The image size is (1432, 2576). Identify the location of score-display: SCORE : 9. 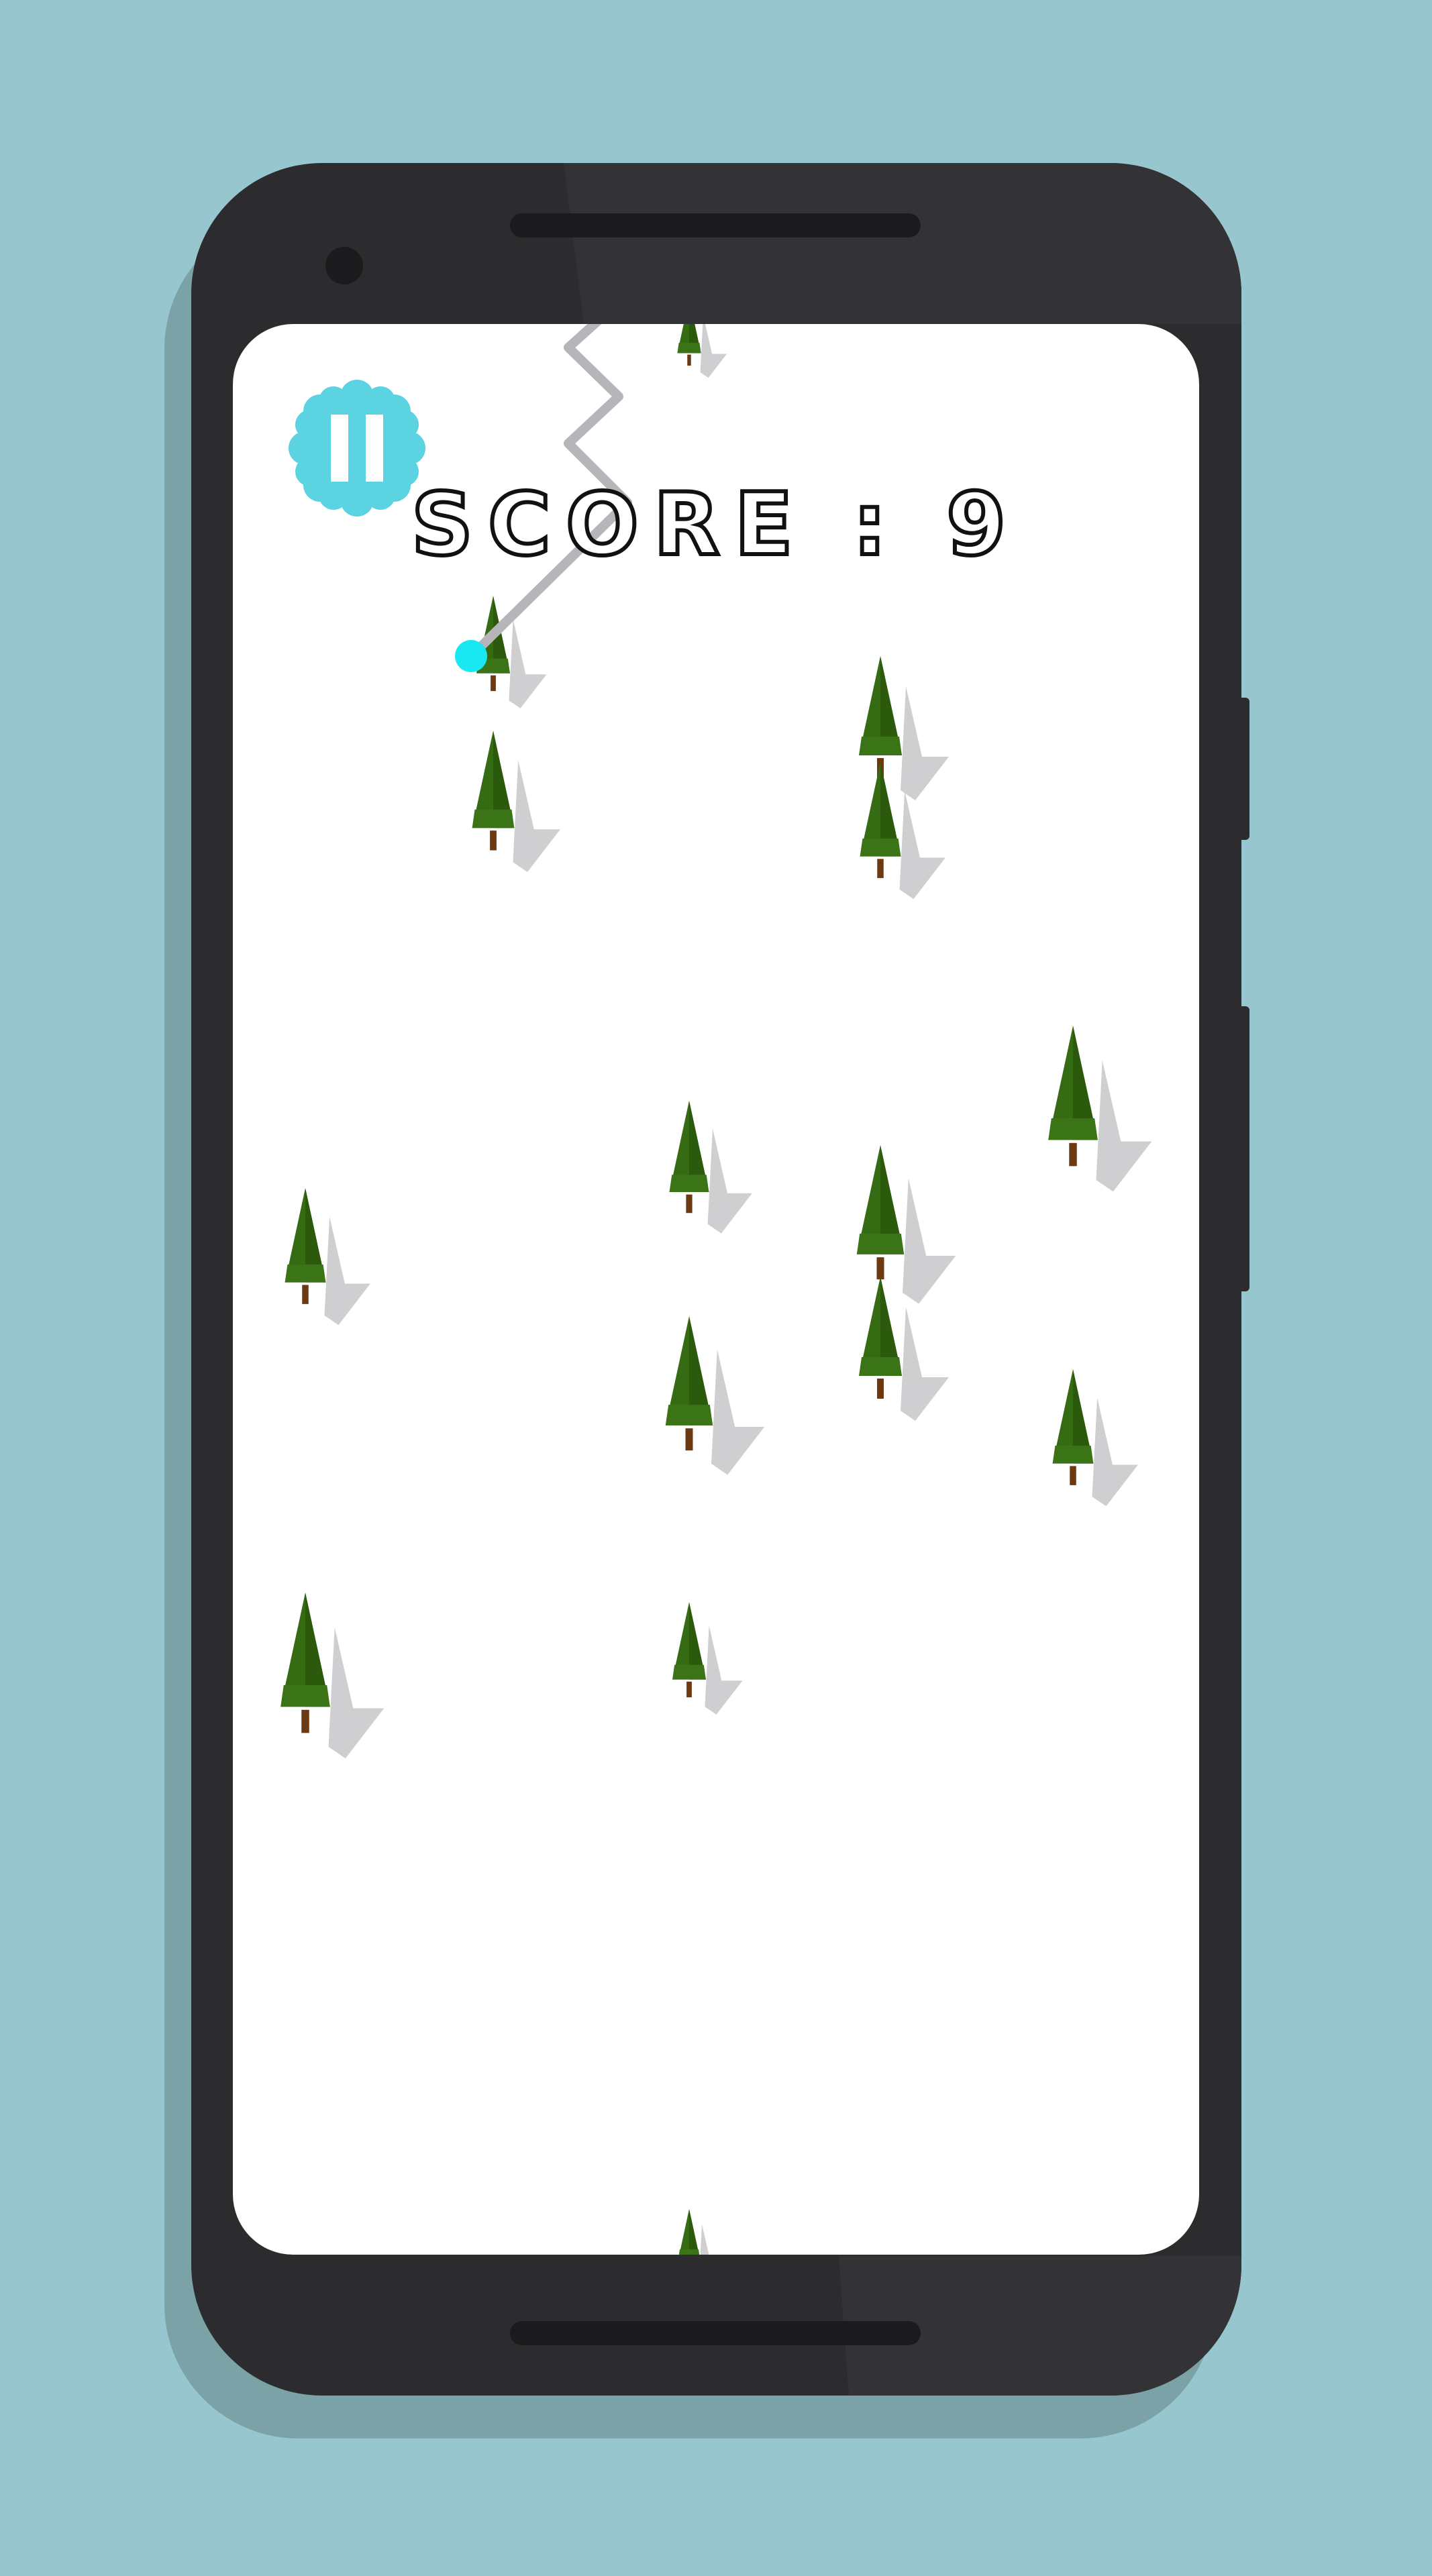
(716, 525).